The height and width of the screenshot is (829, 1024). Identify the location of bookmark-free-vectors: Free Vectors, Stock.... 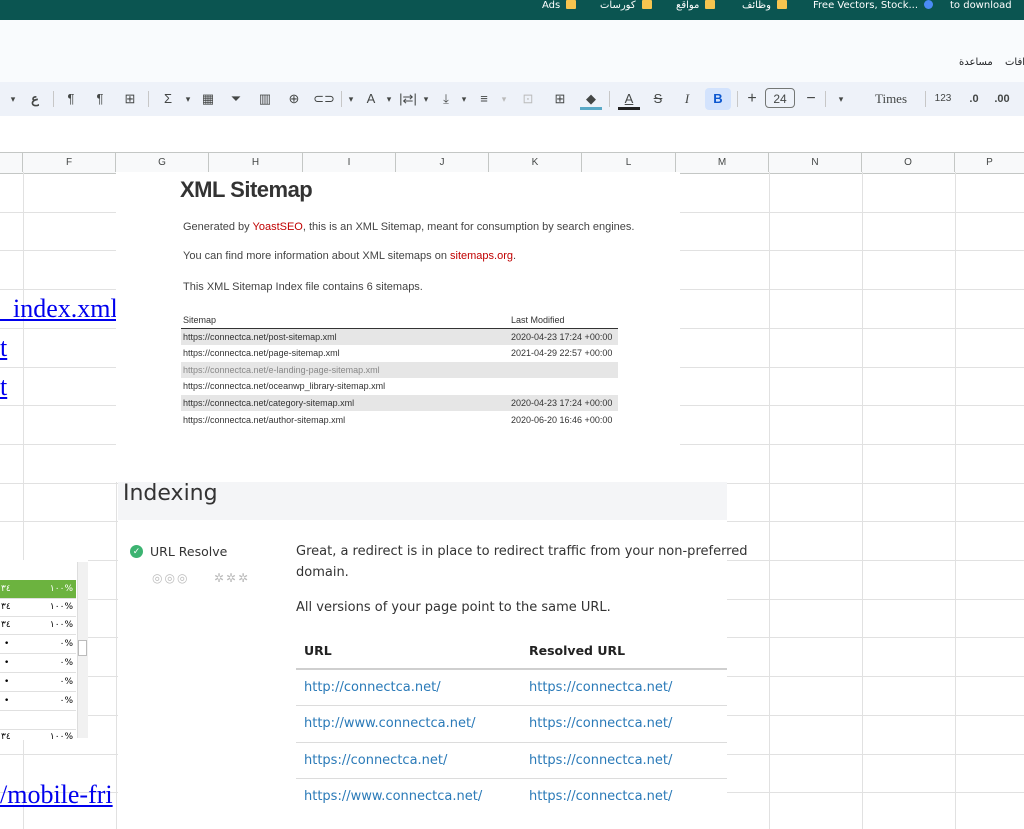
(873, 7).